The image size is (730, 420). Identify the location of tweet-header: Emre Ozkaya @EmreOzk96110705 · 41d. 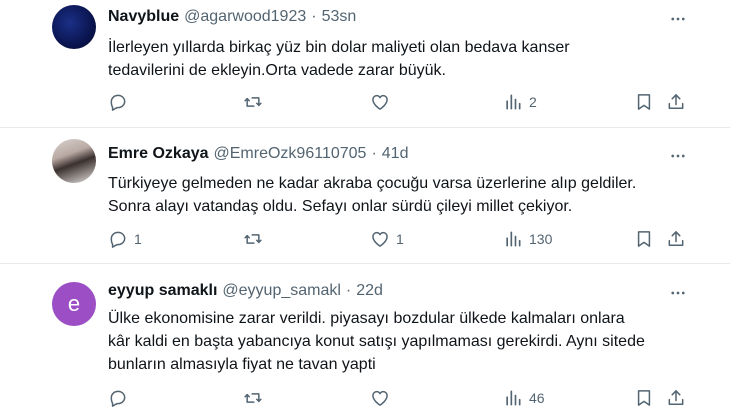
(258, 154).